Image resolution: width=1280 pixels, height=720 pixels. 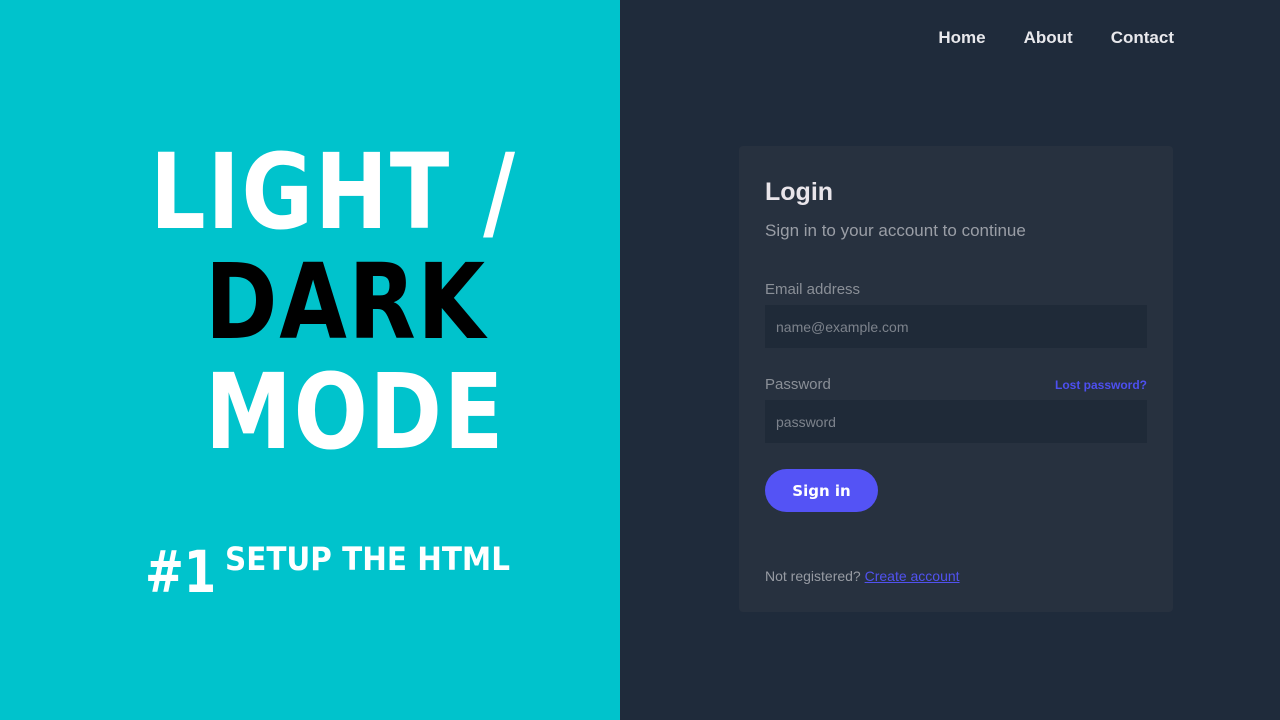 What do you see at coordinates (806, 421) in the screenshot?
I see `password-placeholder: password` at bounding box center [806, 421].